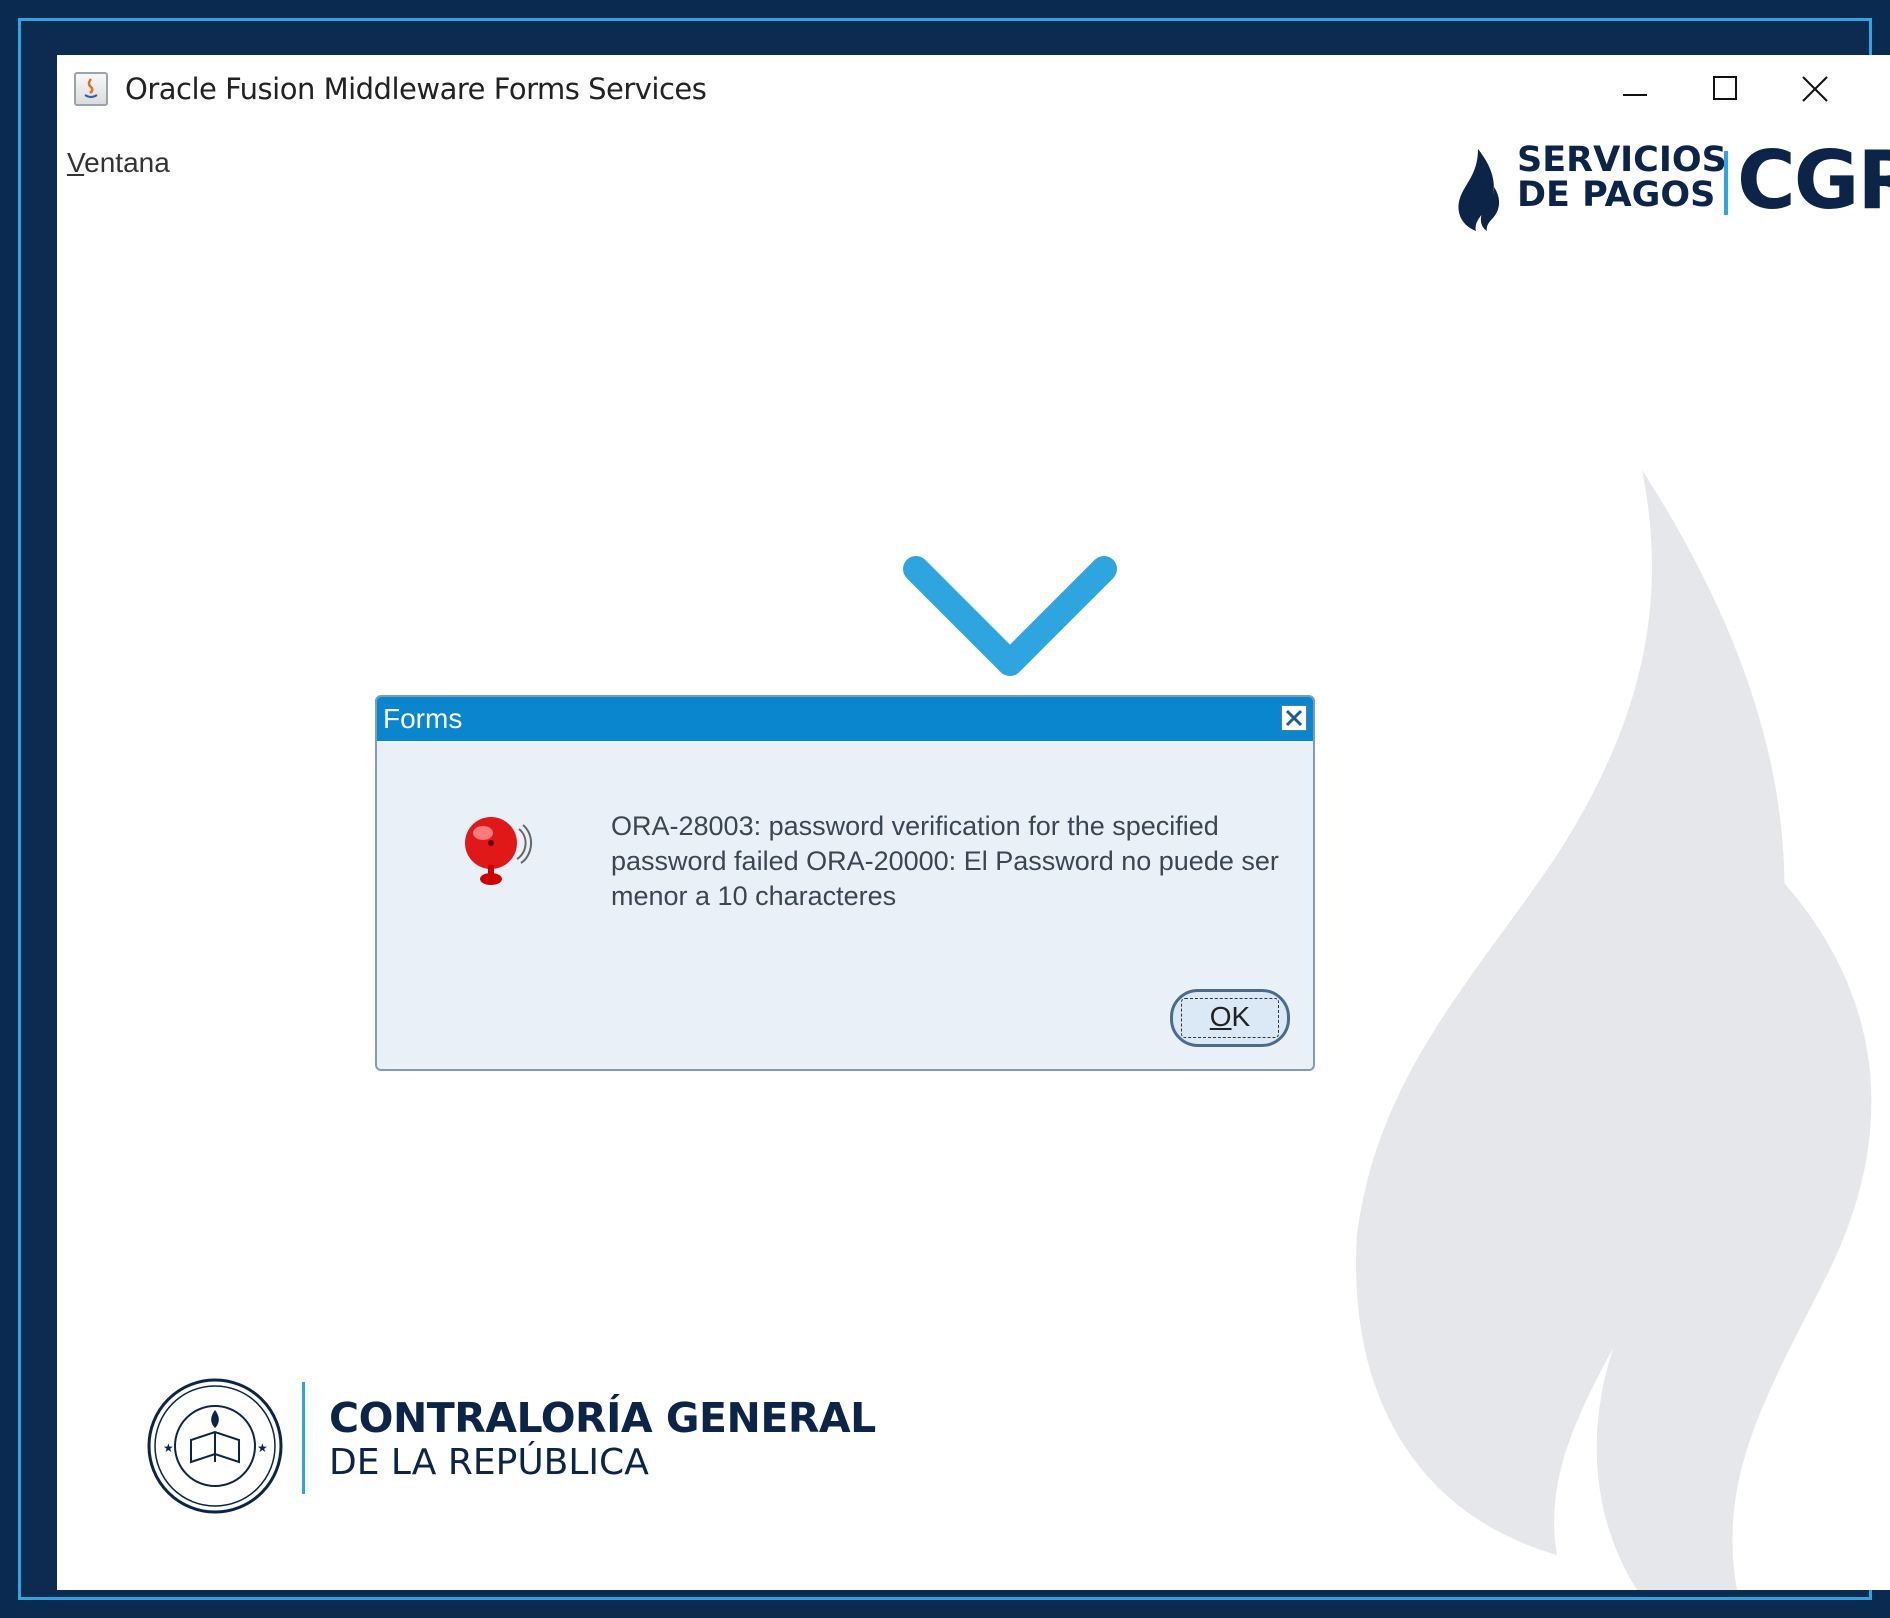 This screenshot has width=1890, height=1618. What do you see at coordinates (1010, 616) in the screenshot?
I see `chevron-down-icon` at bounding box center [1010, 616].